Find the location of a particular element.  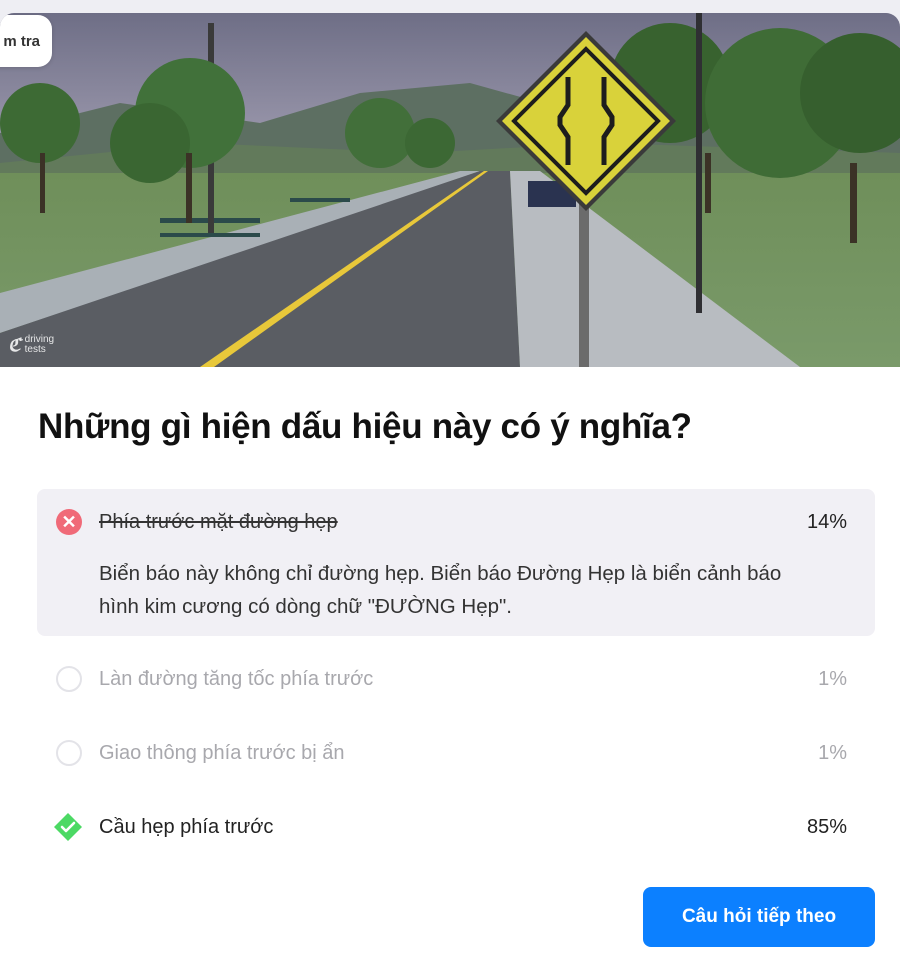

answer-option-4: Cầu hẹp phía trước 85% is located at coordinates (456, 832).